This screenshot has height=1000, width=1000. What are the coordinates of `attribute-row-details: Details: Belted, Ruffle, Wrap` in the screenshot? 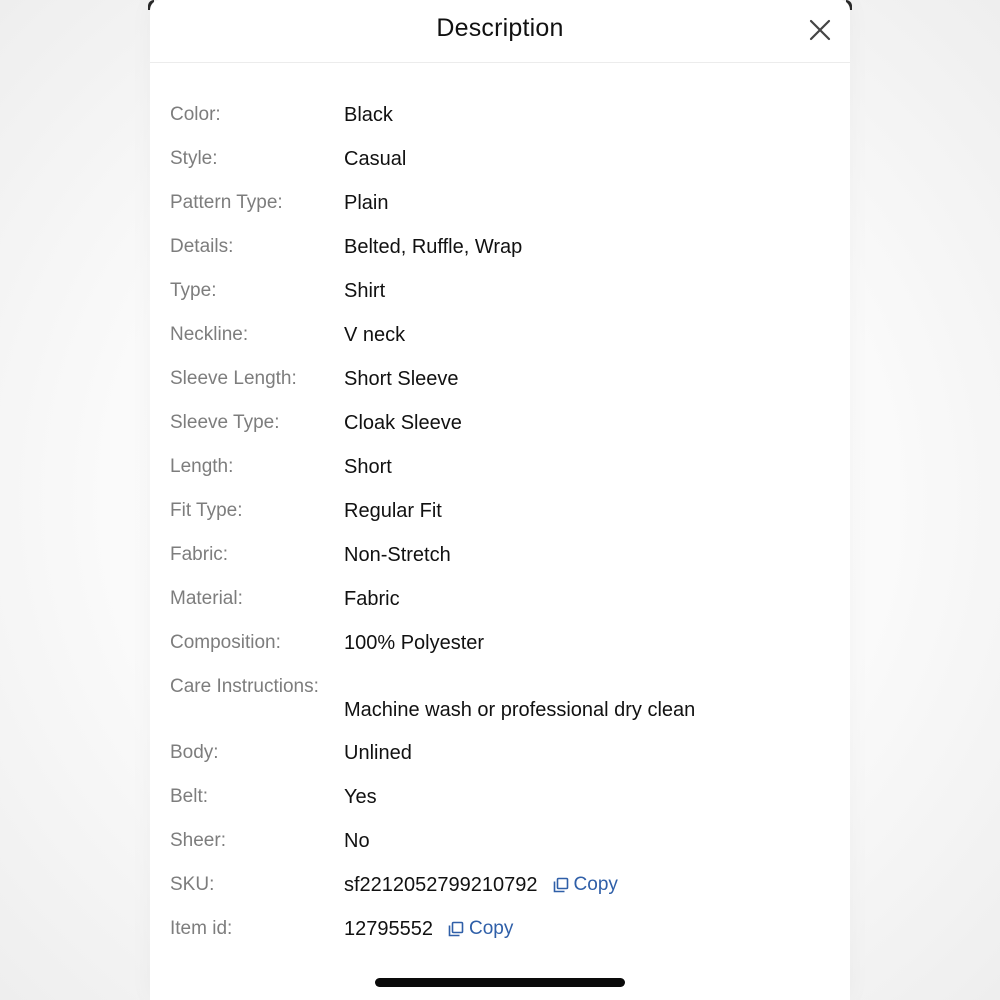 It's located at (500, 247).